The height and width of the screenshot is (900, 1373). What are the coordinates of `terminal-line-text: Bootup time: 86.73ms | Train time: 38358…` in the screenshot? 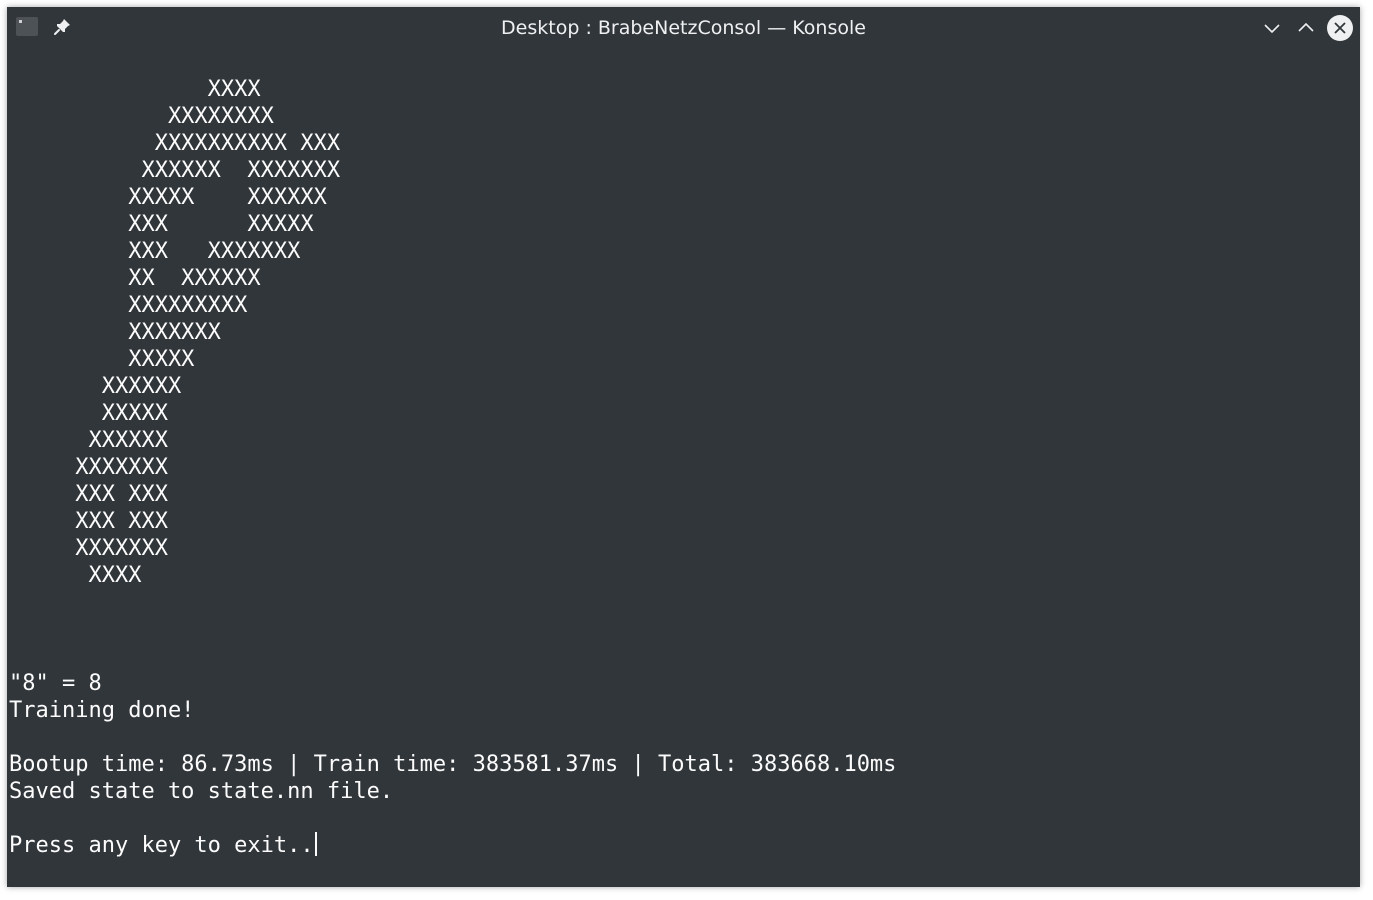 It's located at (453, 764).